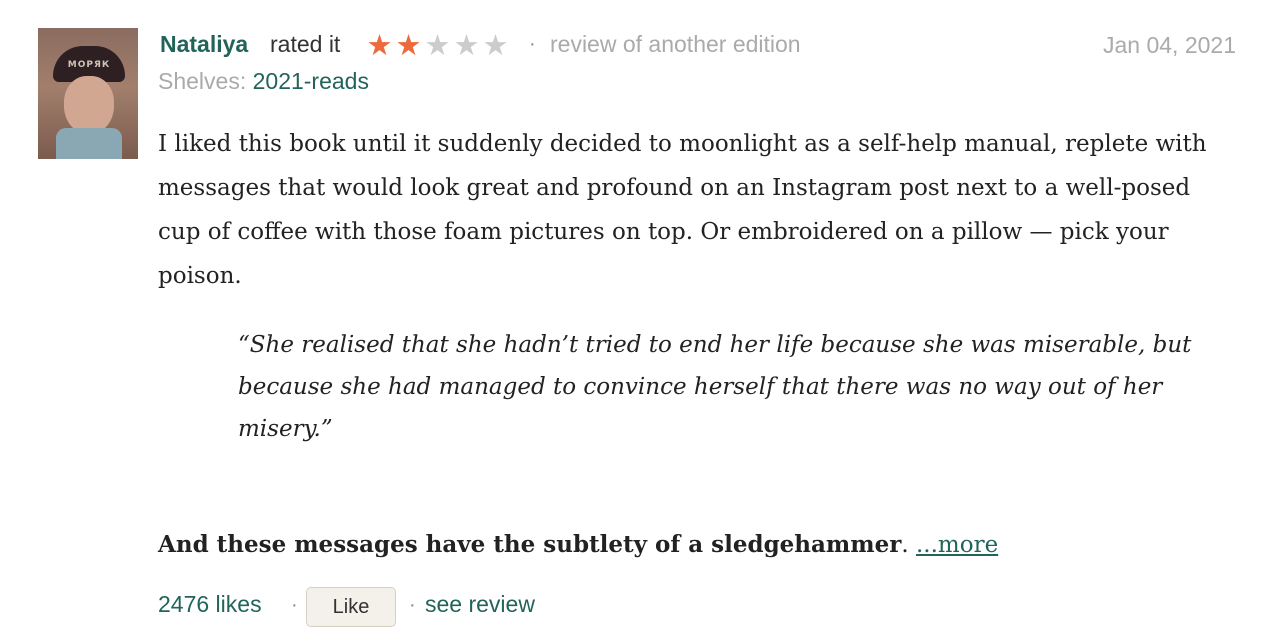 The height and width of the screenshot is (642, 1278). Describe the element at coordinates (1169, 45) in the screenshot. I see `review-date-link: Jan 04, 2021` at that location.